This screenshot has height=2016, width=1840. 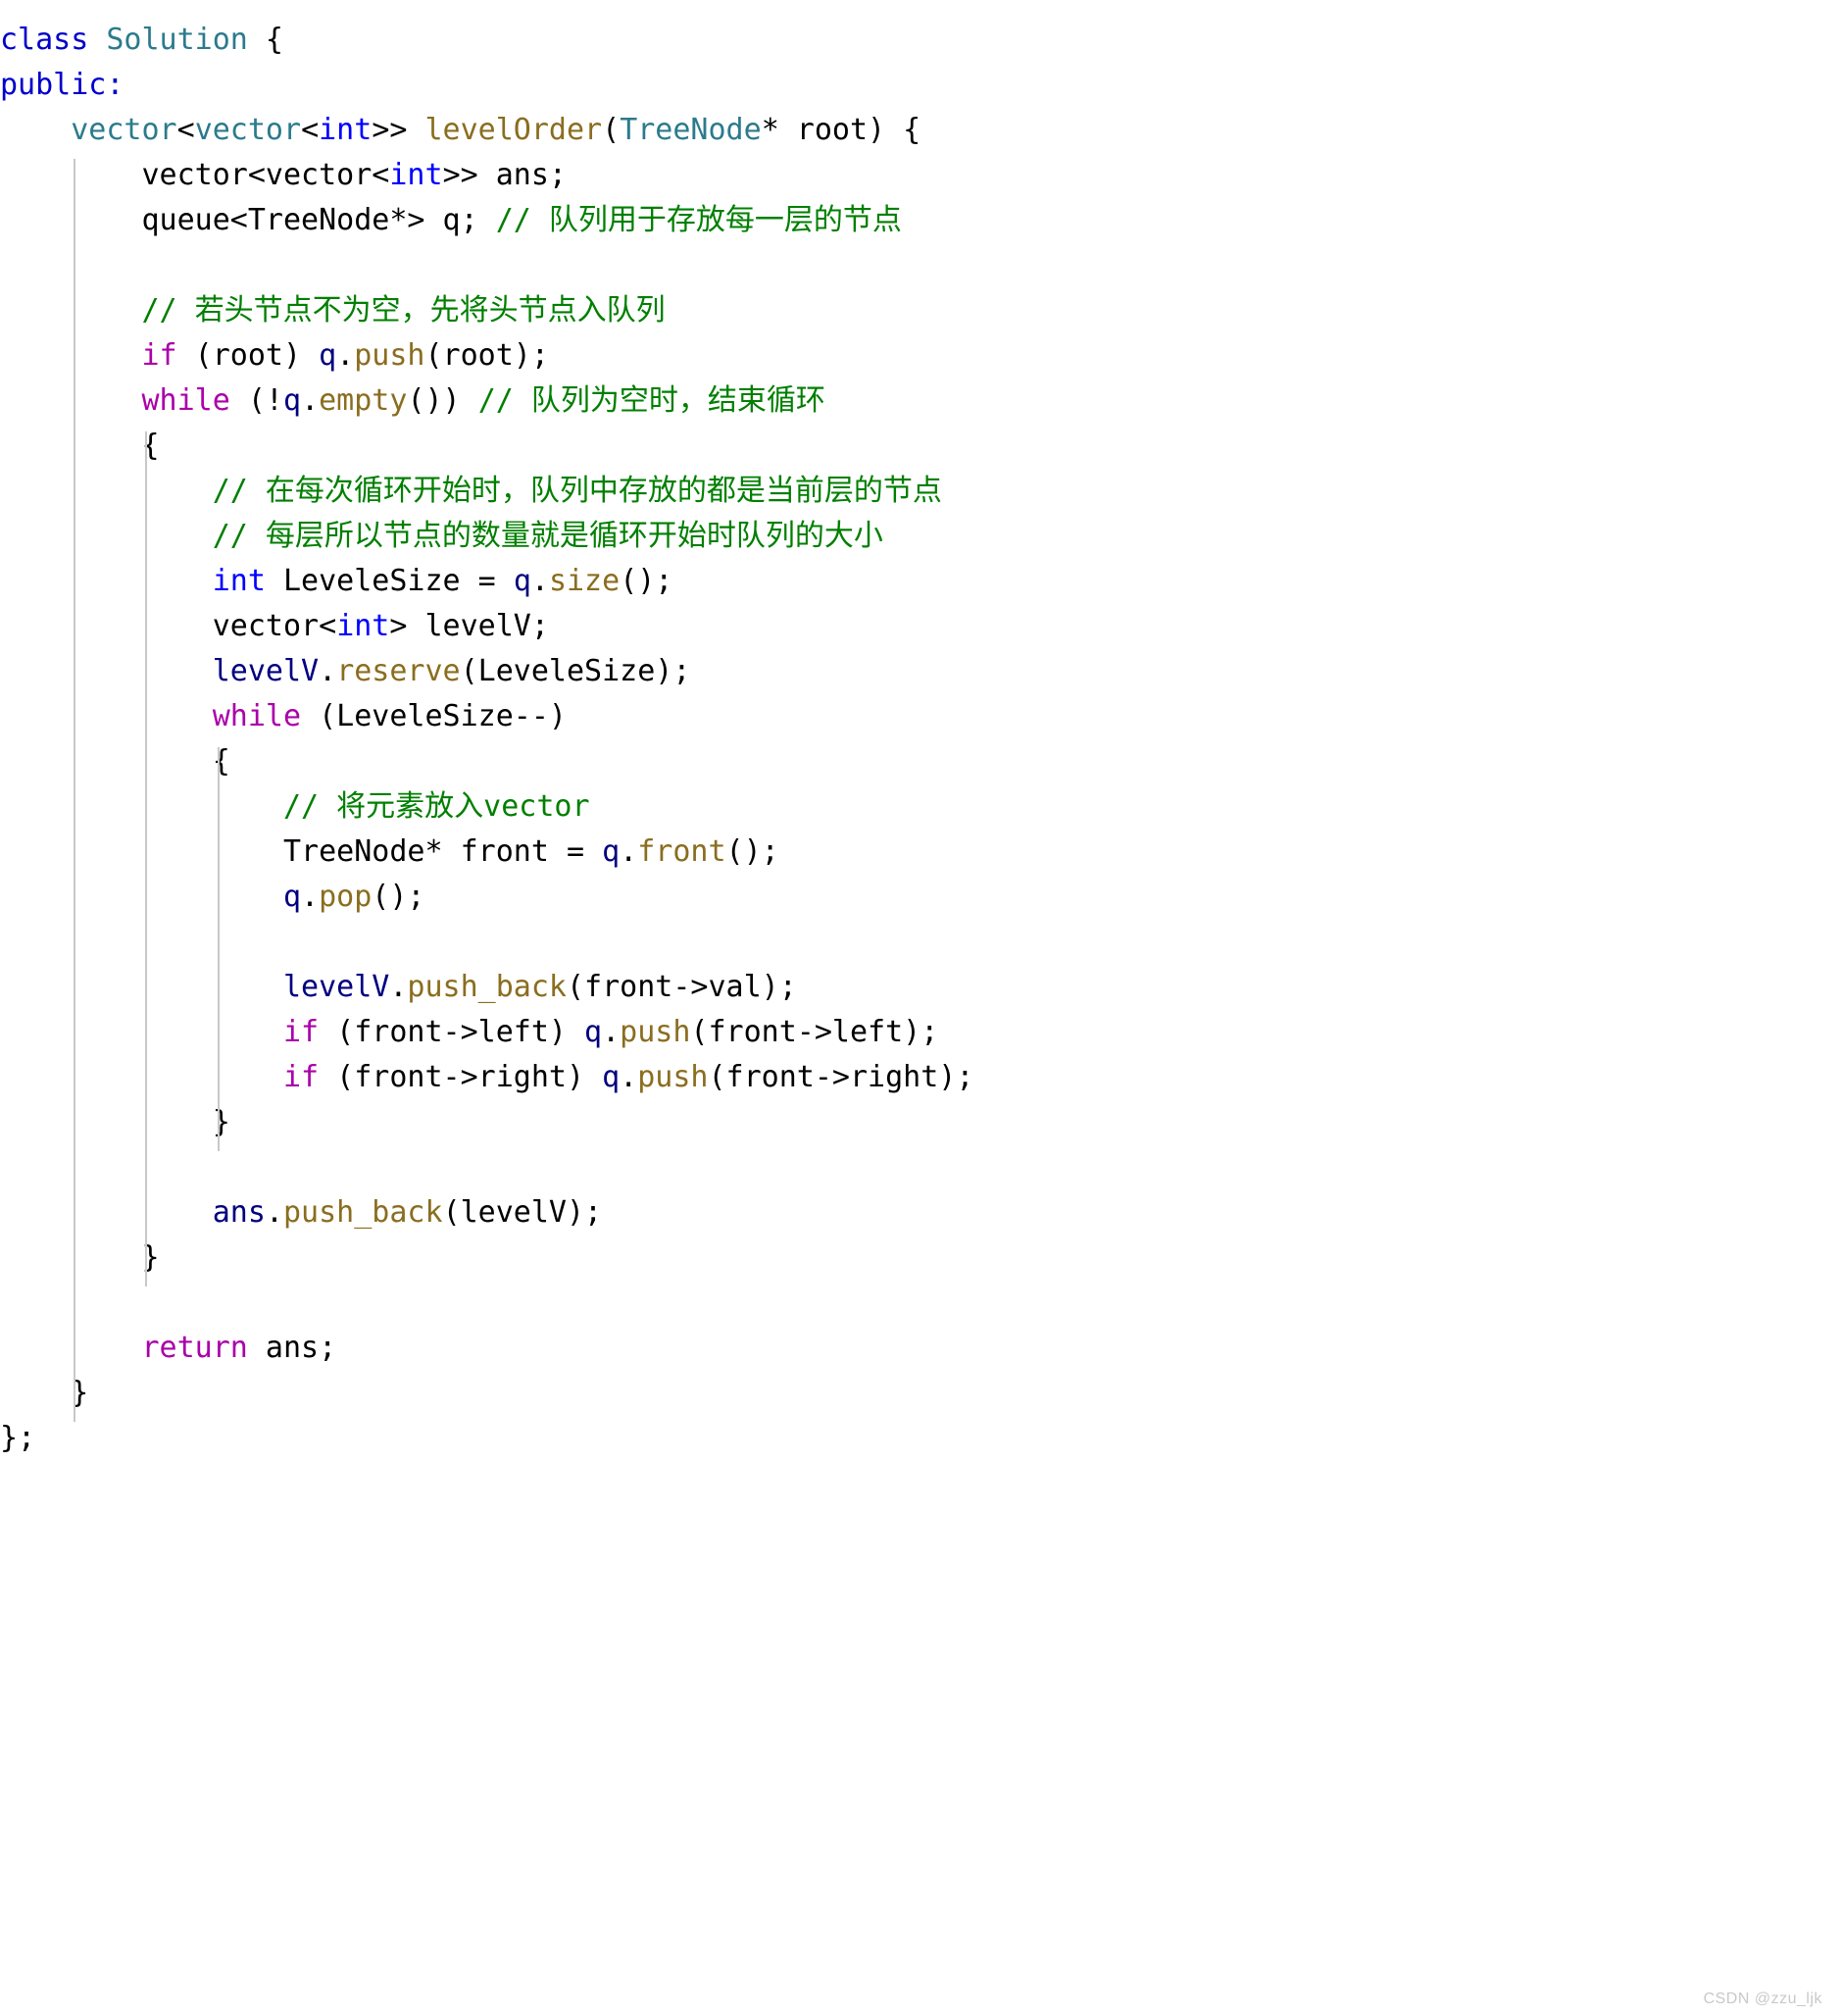 What do you see at coordinates (920, 581) in the screenshot?
I see `code-line: int LeveleSize = q.size();` at bounding box center [920, 581].